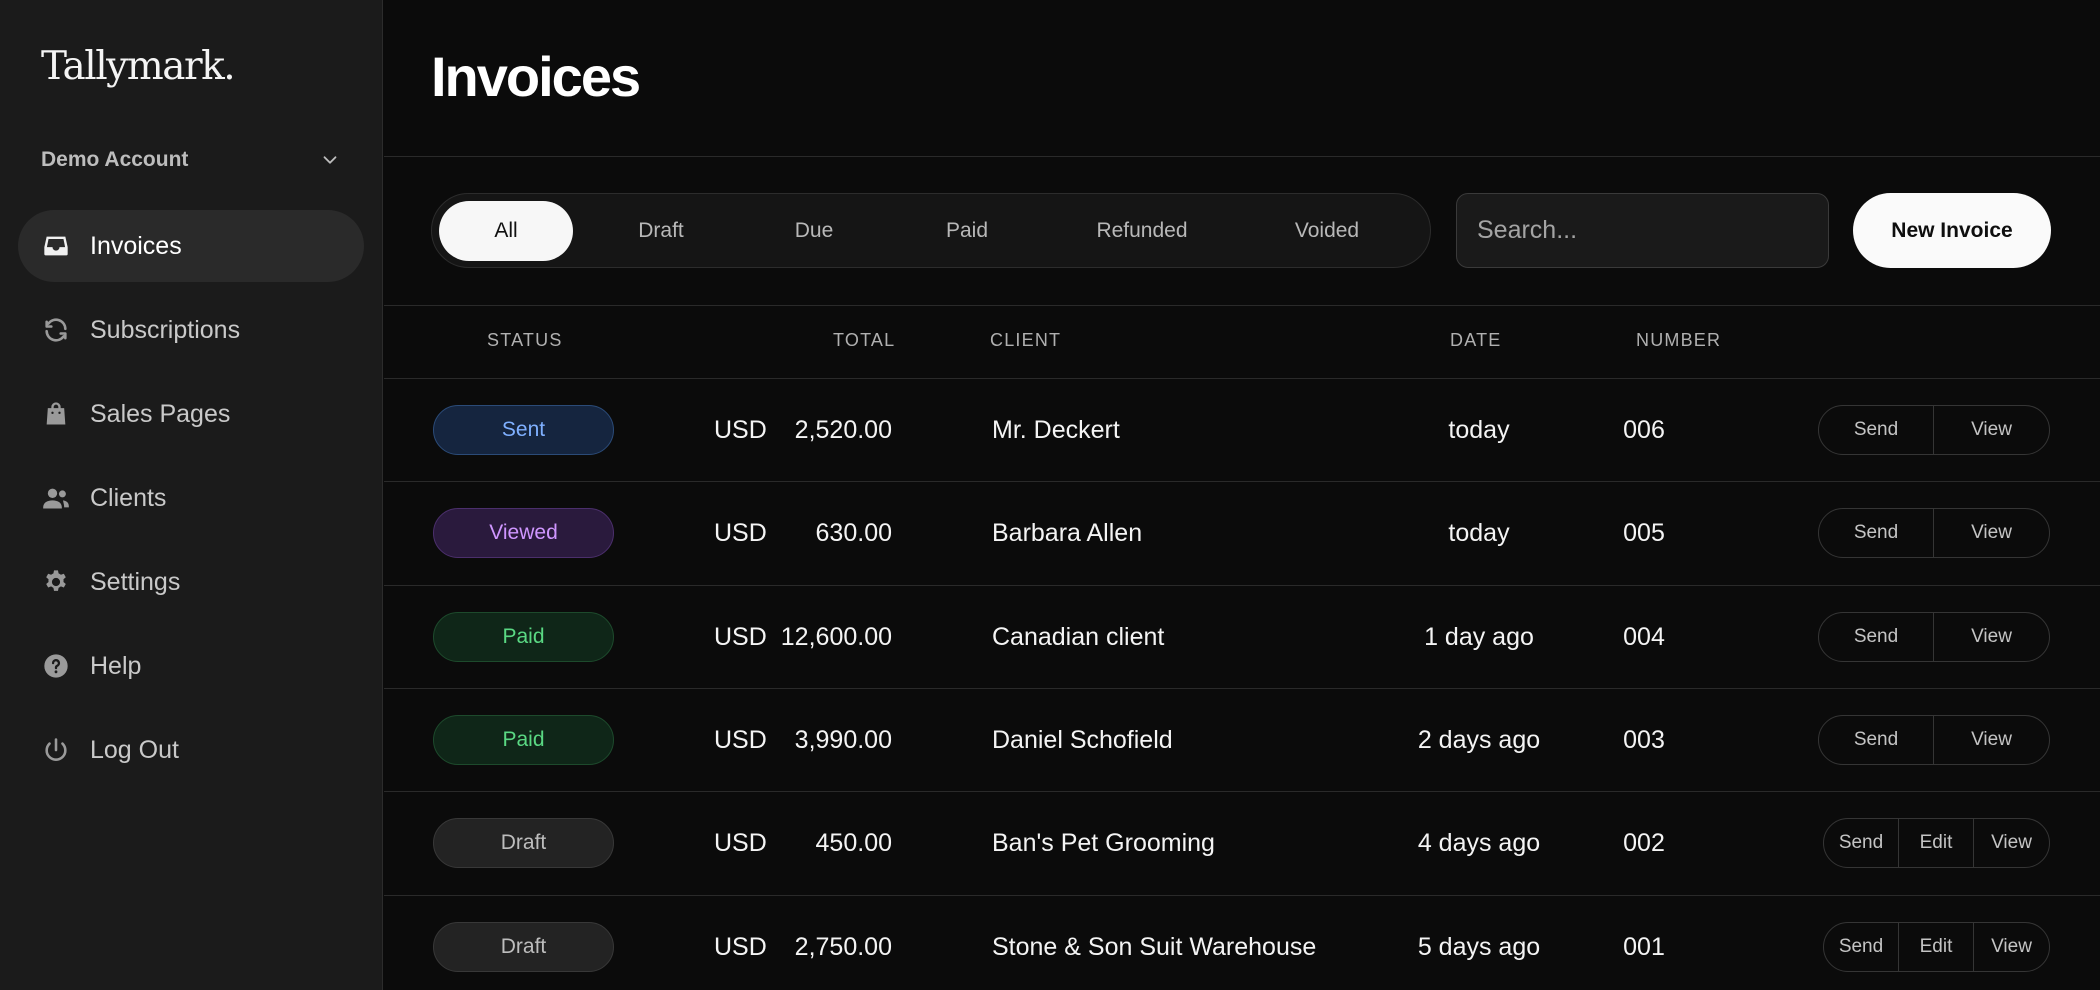 The height and width of the screenshot is (990, 2100). Describe the element at coordinates (506, 231) in the screenshot. I see `tab-all: All` at that location.